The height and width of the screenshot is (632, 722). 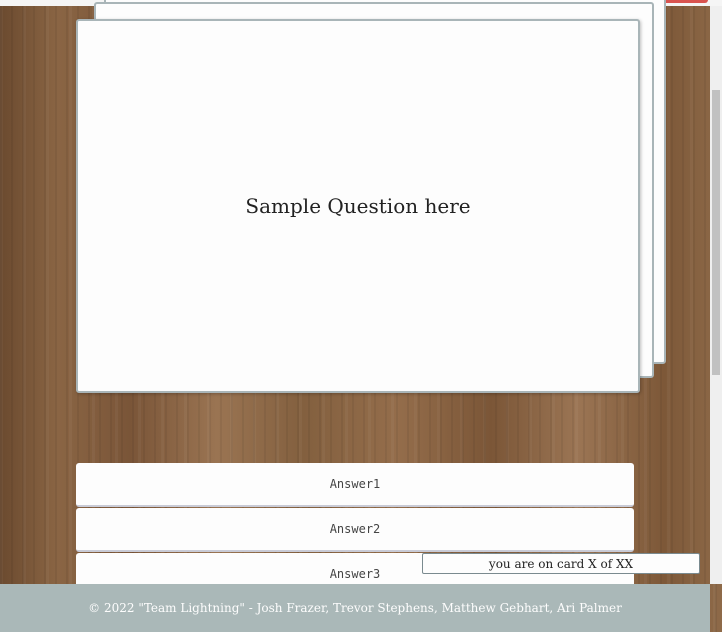 I want to click on question-text: Sample Question here, so click(x=358, y=206).